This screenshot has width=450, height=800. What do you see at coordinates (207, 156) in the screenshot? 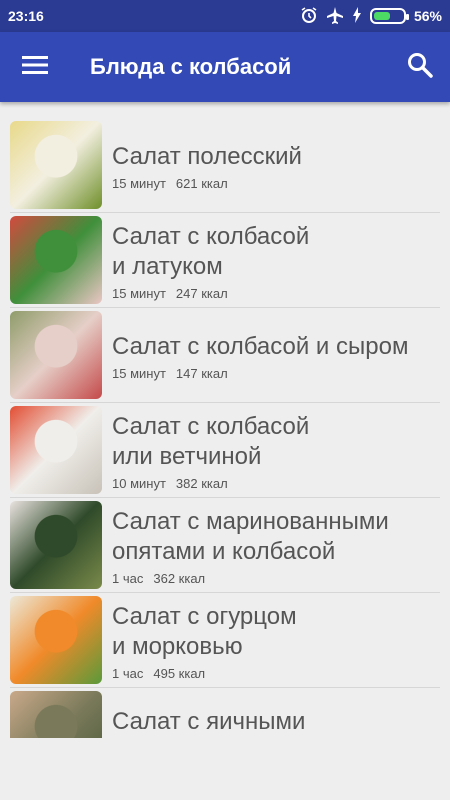
I see `recipe-name: Салат полесский` at bounding box center [207, 156].